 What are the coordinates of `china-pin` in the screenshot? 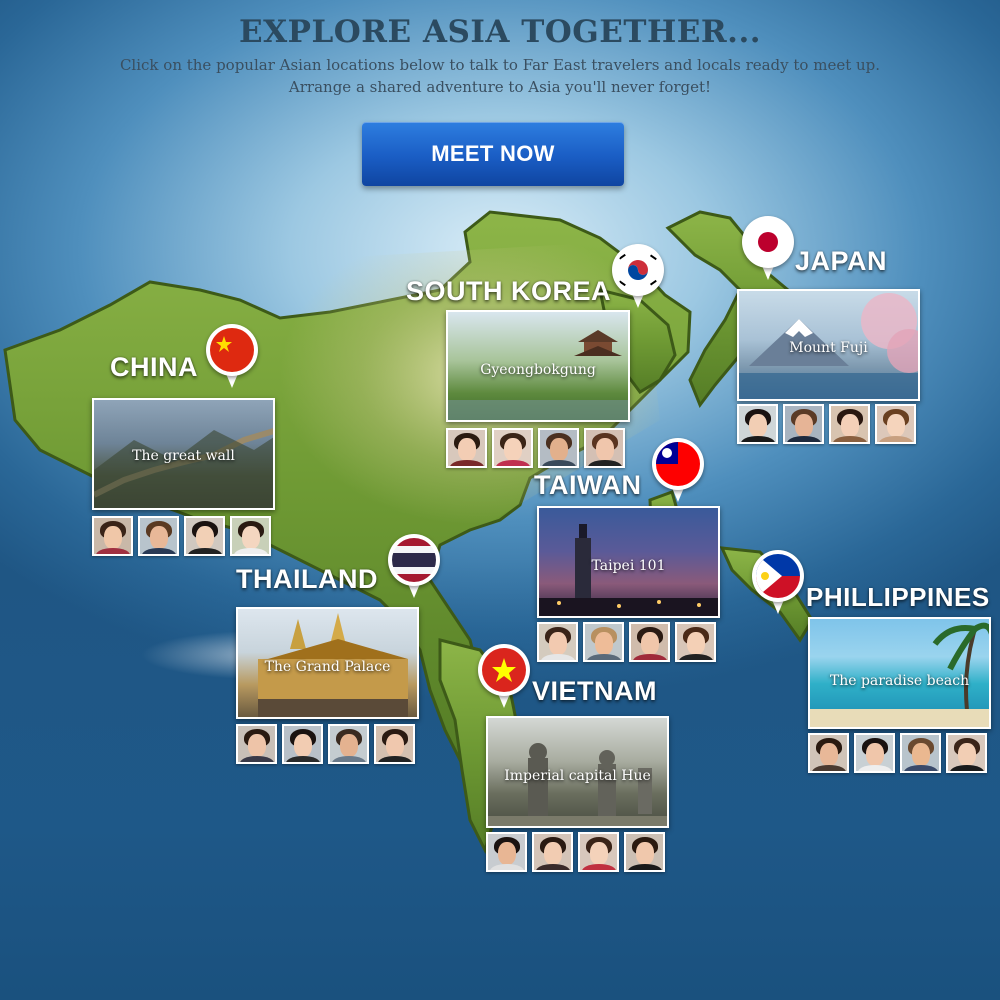 It's located at (232, 357).